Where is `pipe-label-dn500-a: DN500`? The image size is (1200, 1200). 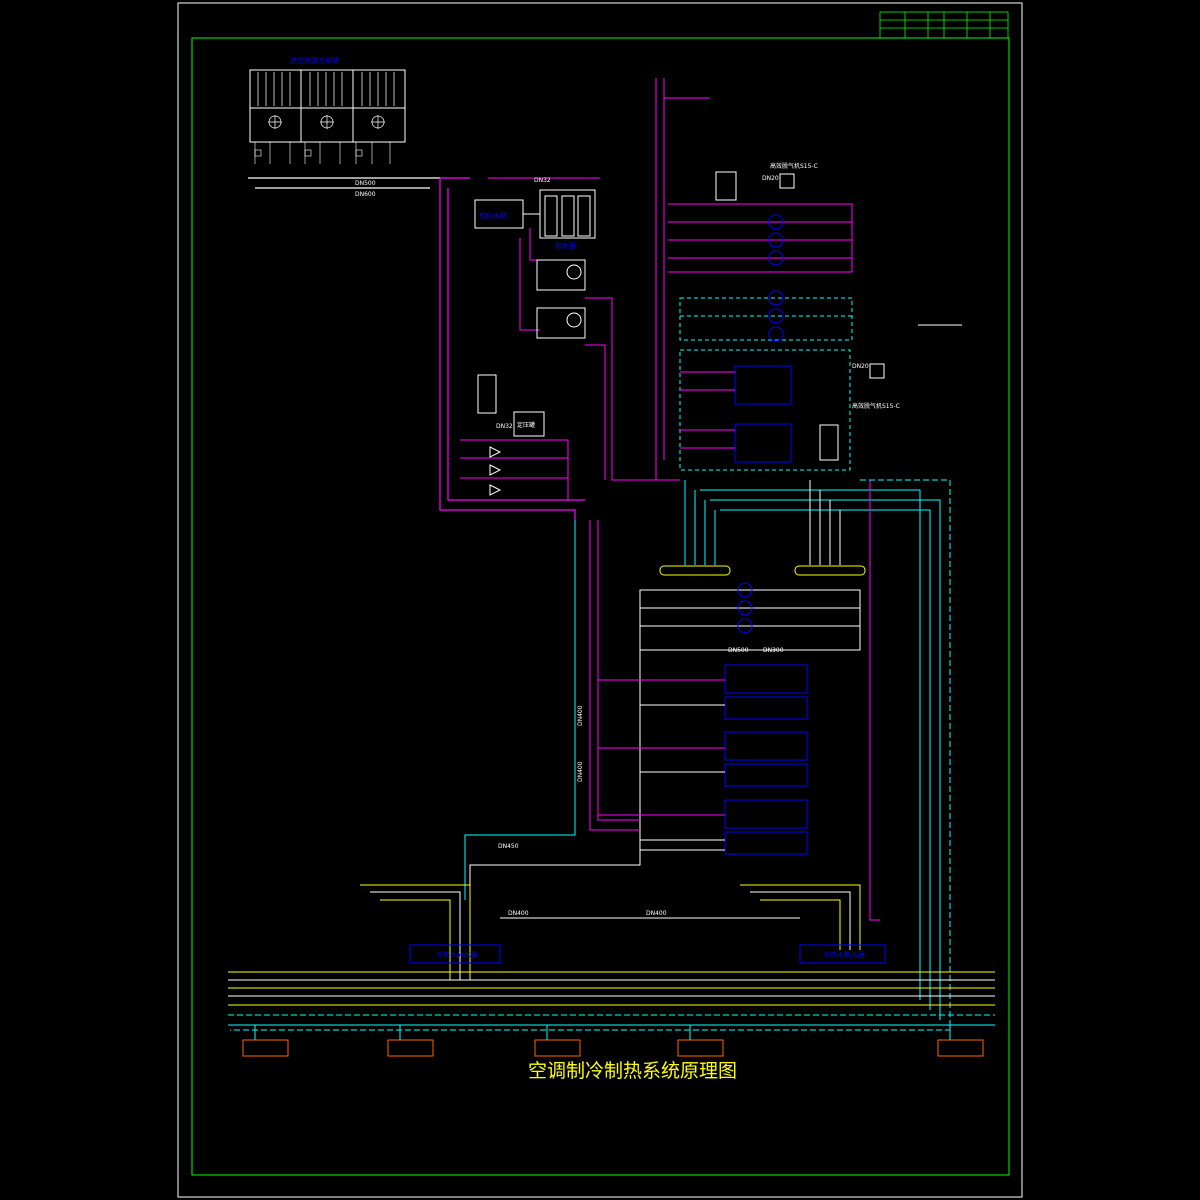
pipe-label-dn500-a: DN500 is located at coordinates (365, 183).